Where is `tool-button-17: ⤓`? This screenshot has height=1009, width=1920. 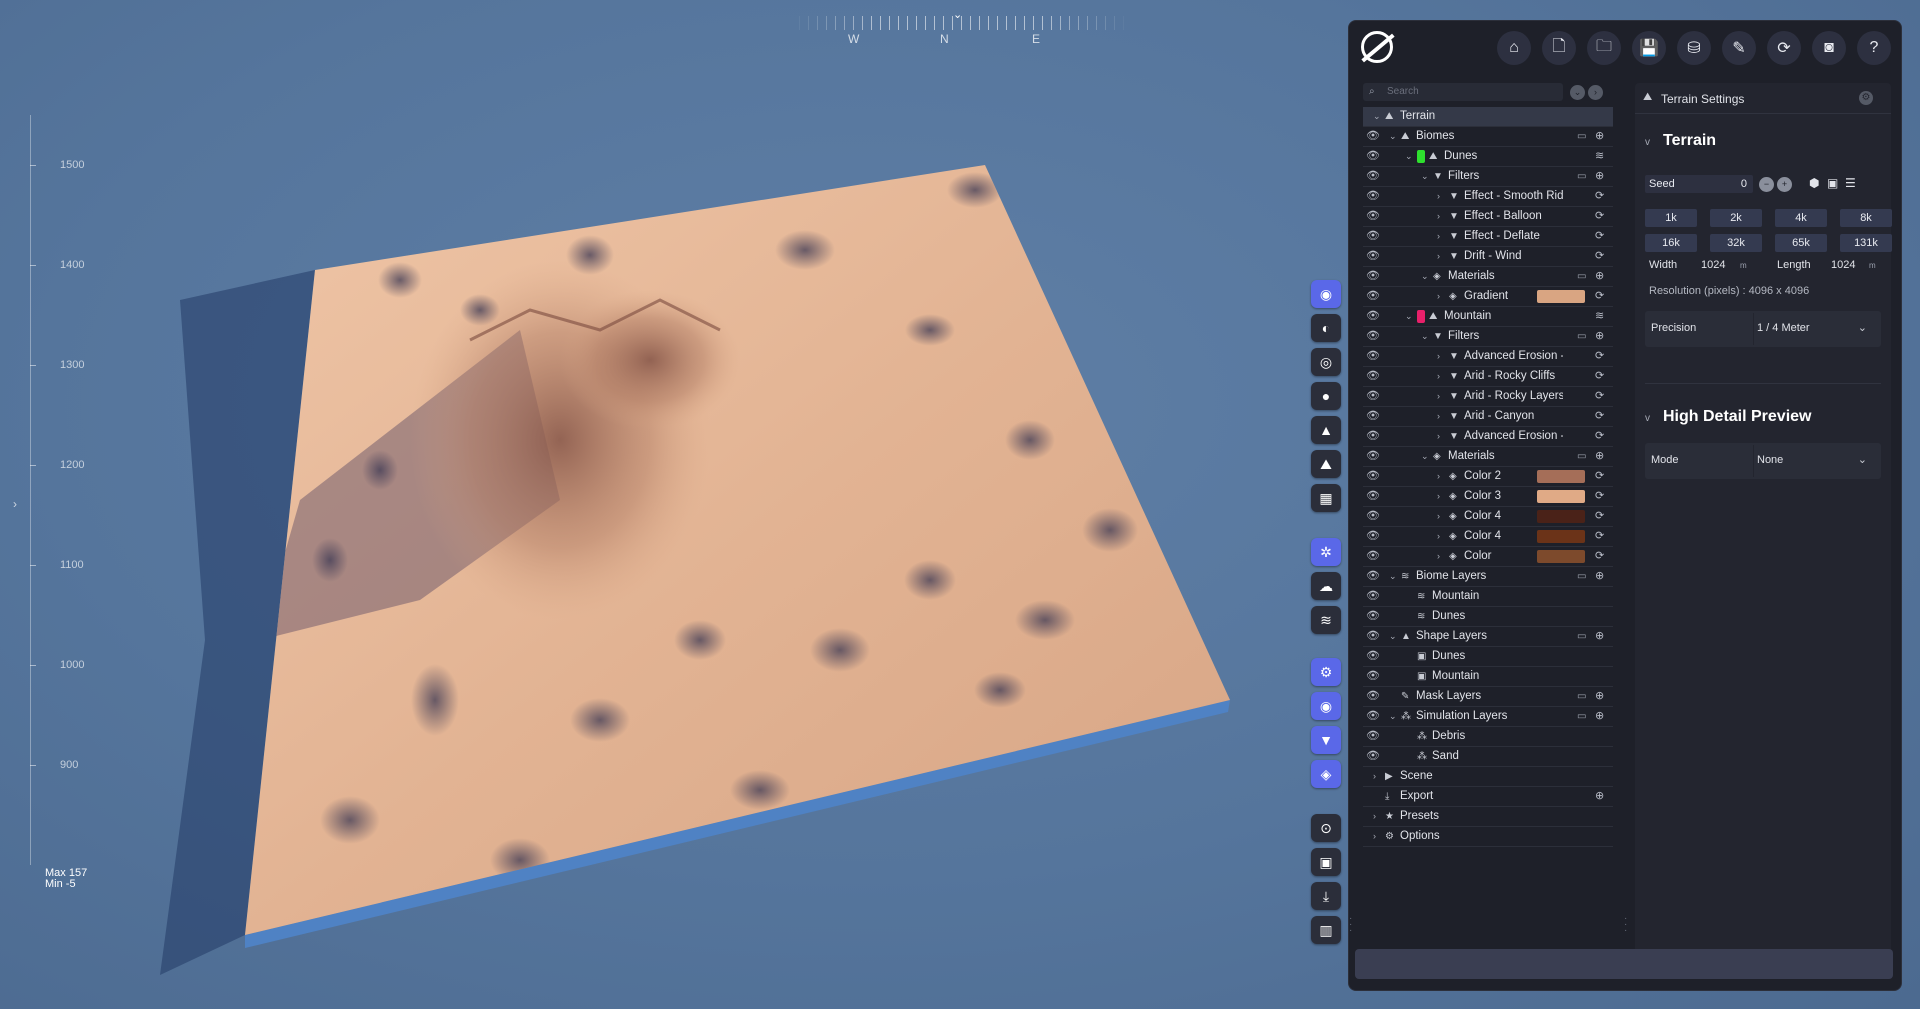 tool-button-17: ⤓ is located at coordinates (1326, 896).